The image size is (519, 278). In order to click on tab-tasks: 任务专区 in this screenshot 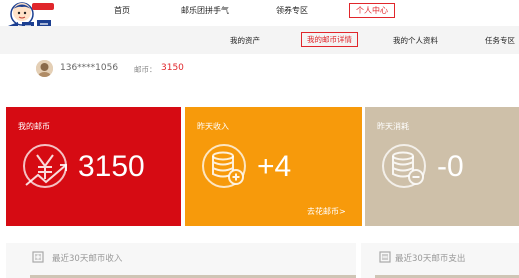, I will do `click(500, 41)`.